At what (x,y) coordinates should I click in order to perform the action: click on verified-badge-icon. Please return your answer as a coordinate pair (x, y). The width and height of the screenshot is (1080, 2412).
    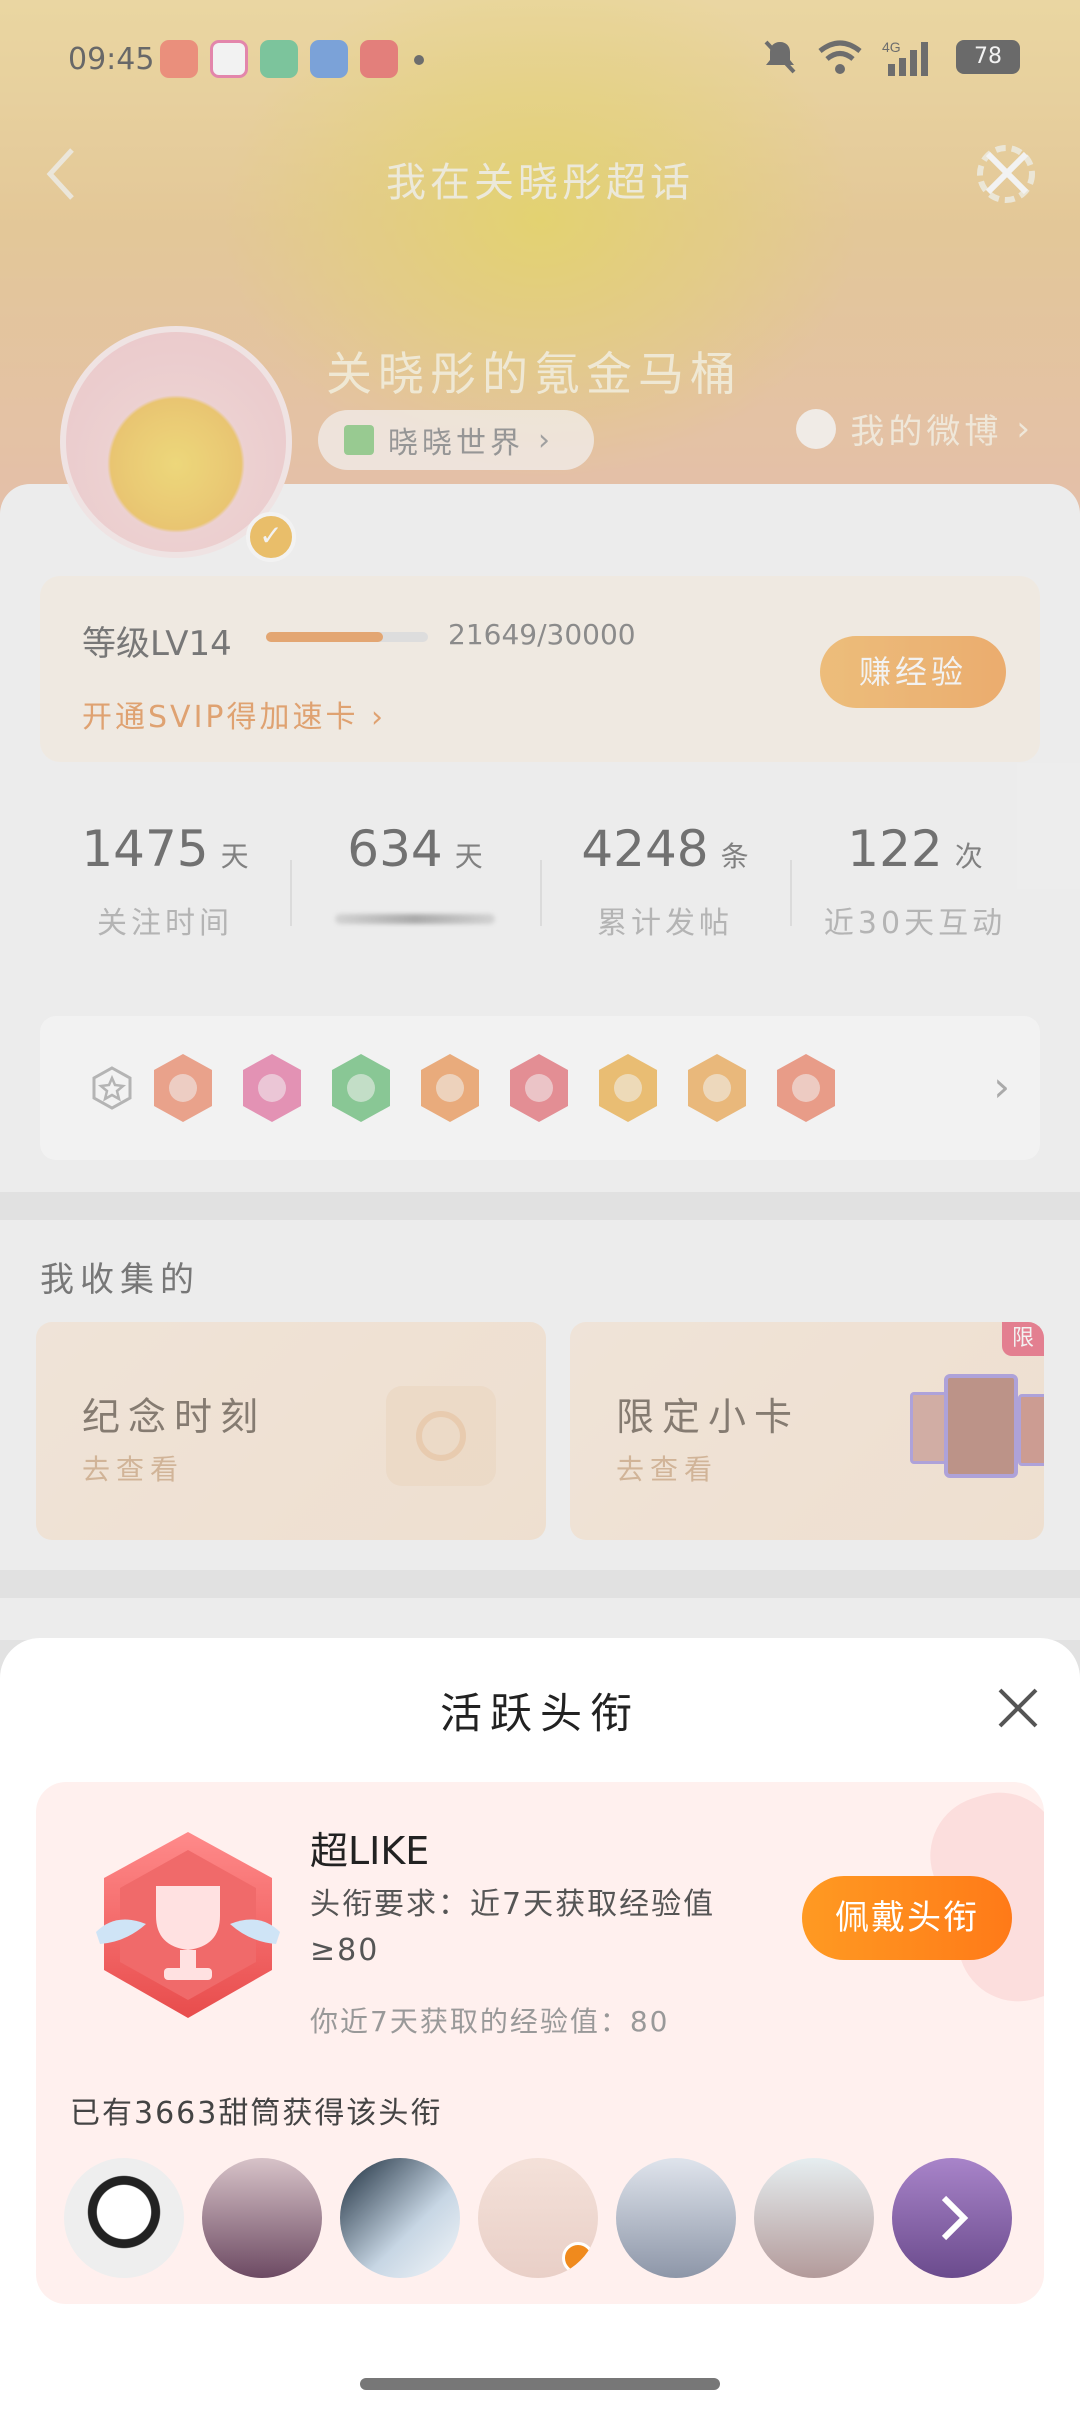
    Looking at the image, I should click on (578, 2258).